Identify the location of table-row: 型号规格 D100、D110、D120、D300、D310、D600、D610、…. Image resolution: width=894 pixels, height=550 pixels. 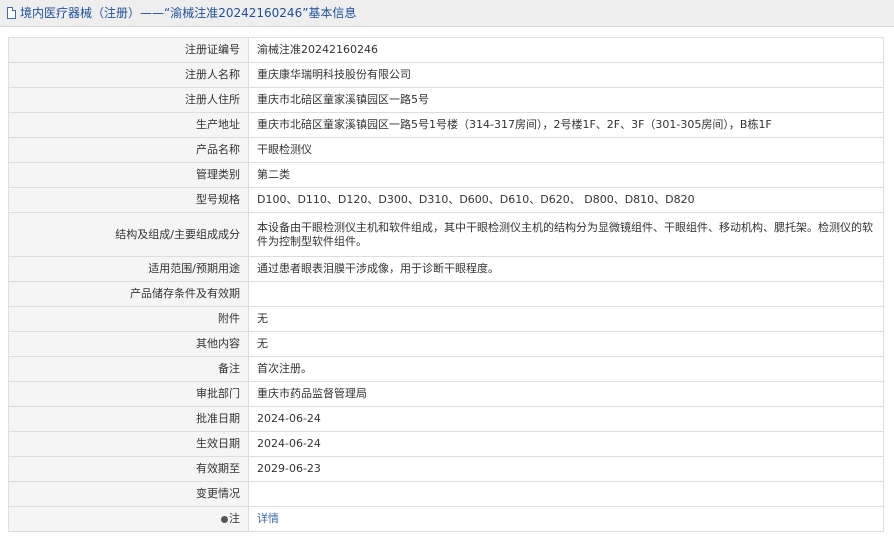
(446, 200).